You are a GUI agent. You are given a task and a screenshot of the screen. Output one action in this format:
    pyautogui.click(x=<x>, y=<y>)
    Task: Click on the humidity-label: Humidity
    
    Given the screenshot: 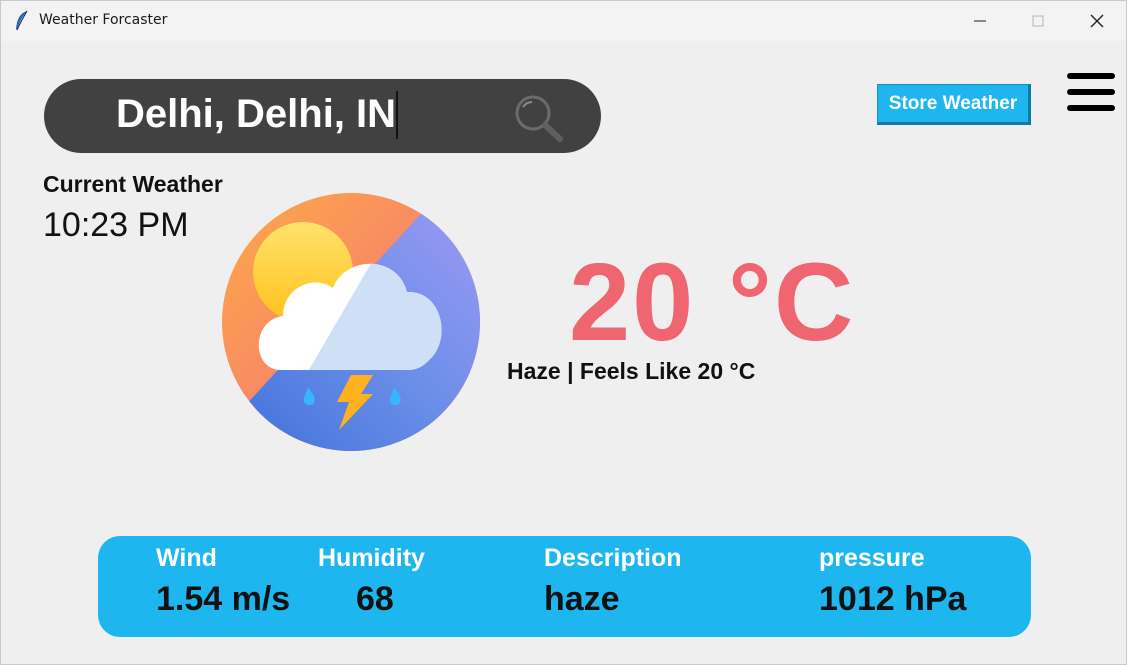 What is the action you would take?
    pyautogui.click(x=371, y=558)
    